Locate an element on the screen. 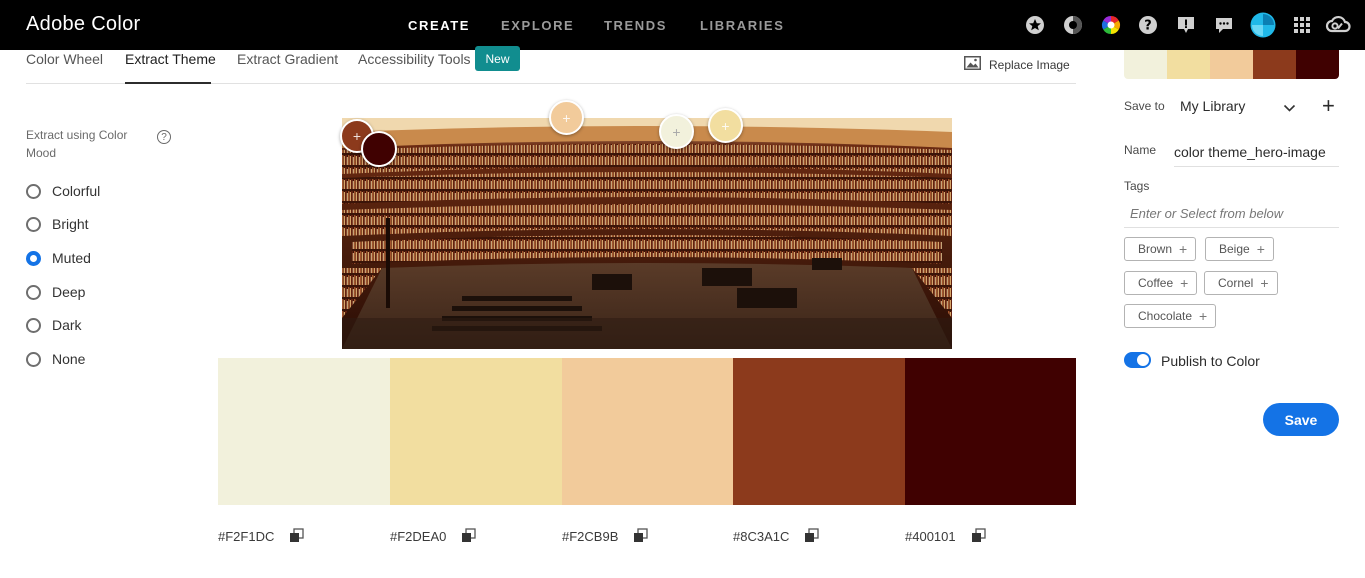  mood-option-bright: Bright is located at coordinates (57, 224).